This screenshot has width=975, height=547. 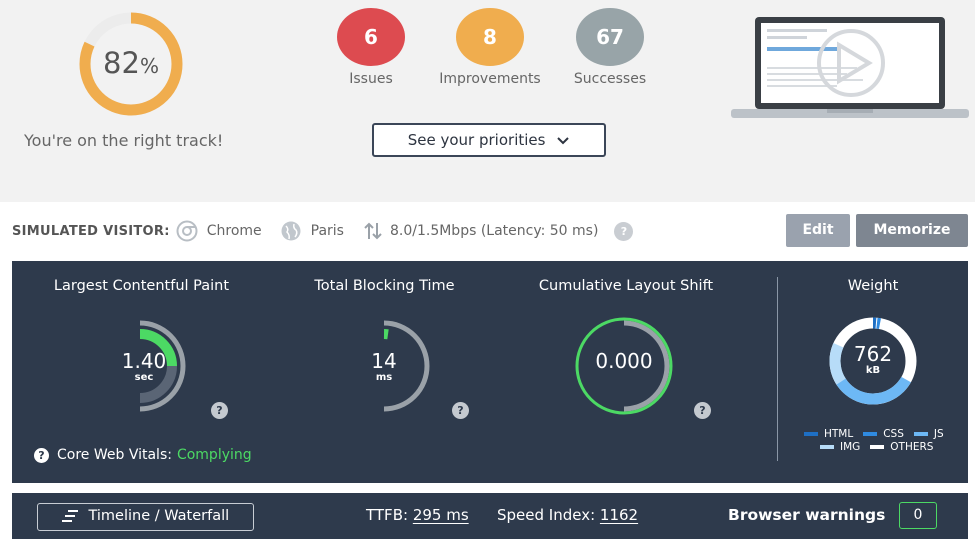 I want to click on cwv-status: Complying, so click(x=214, y=455).